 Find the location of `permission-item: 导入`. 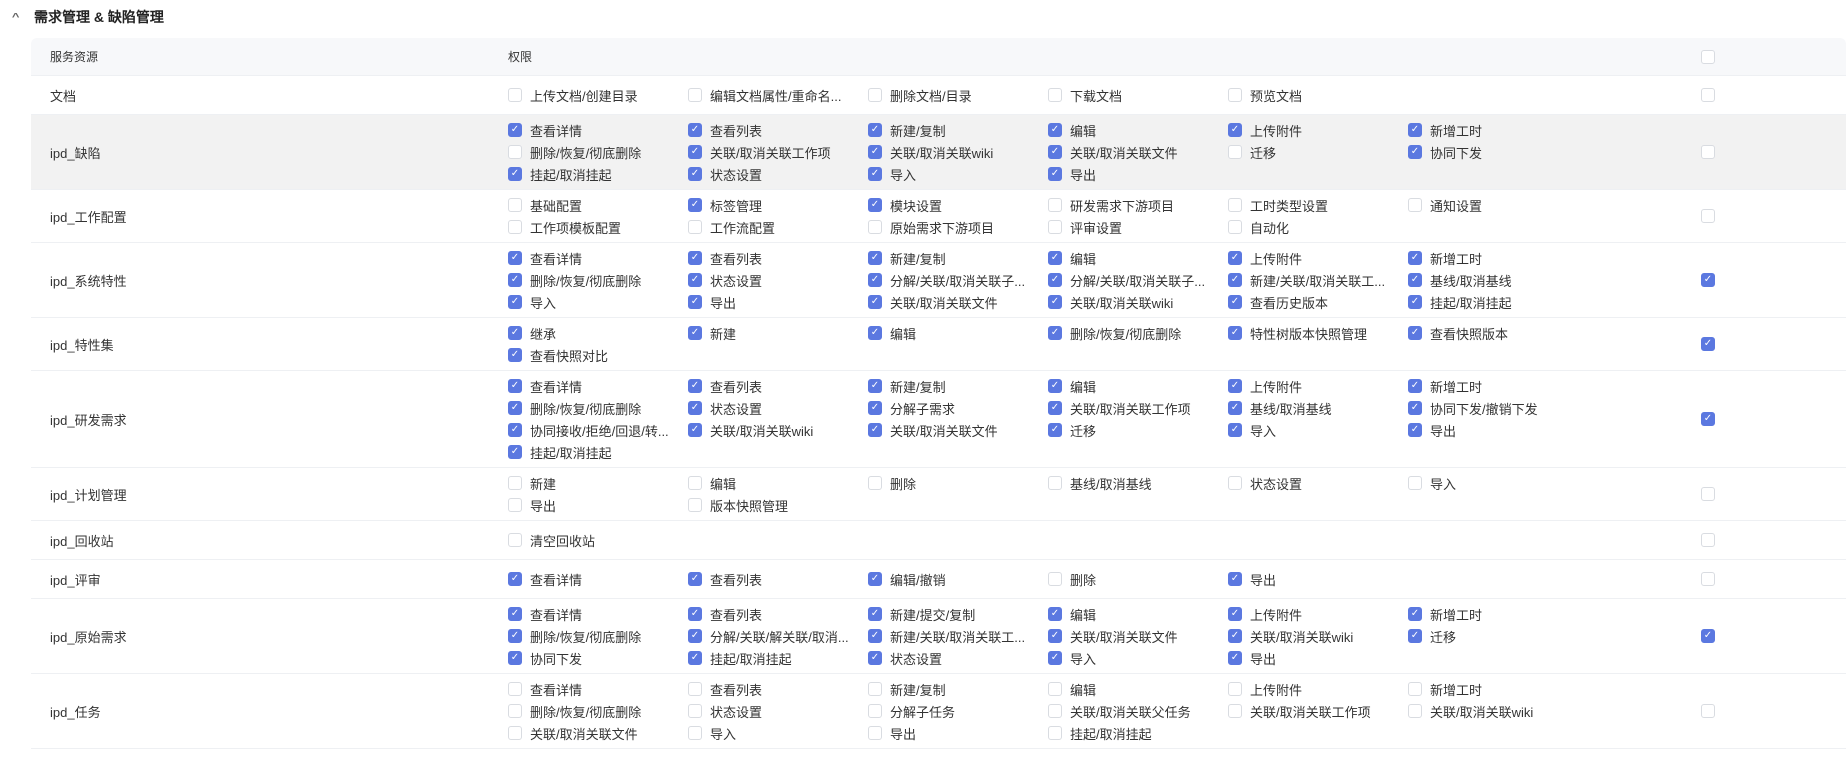

permission-item: 导入 is located at coordinates (778, 733).